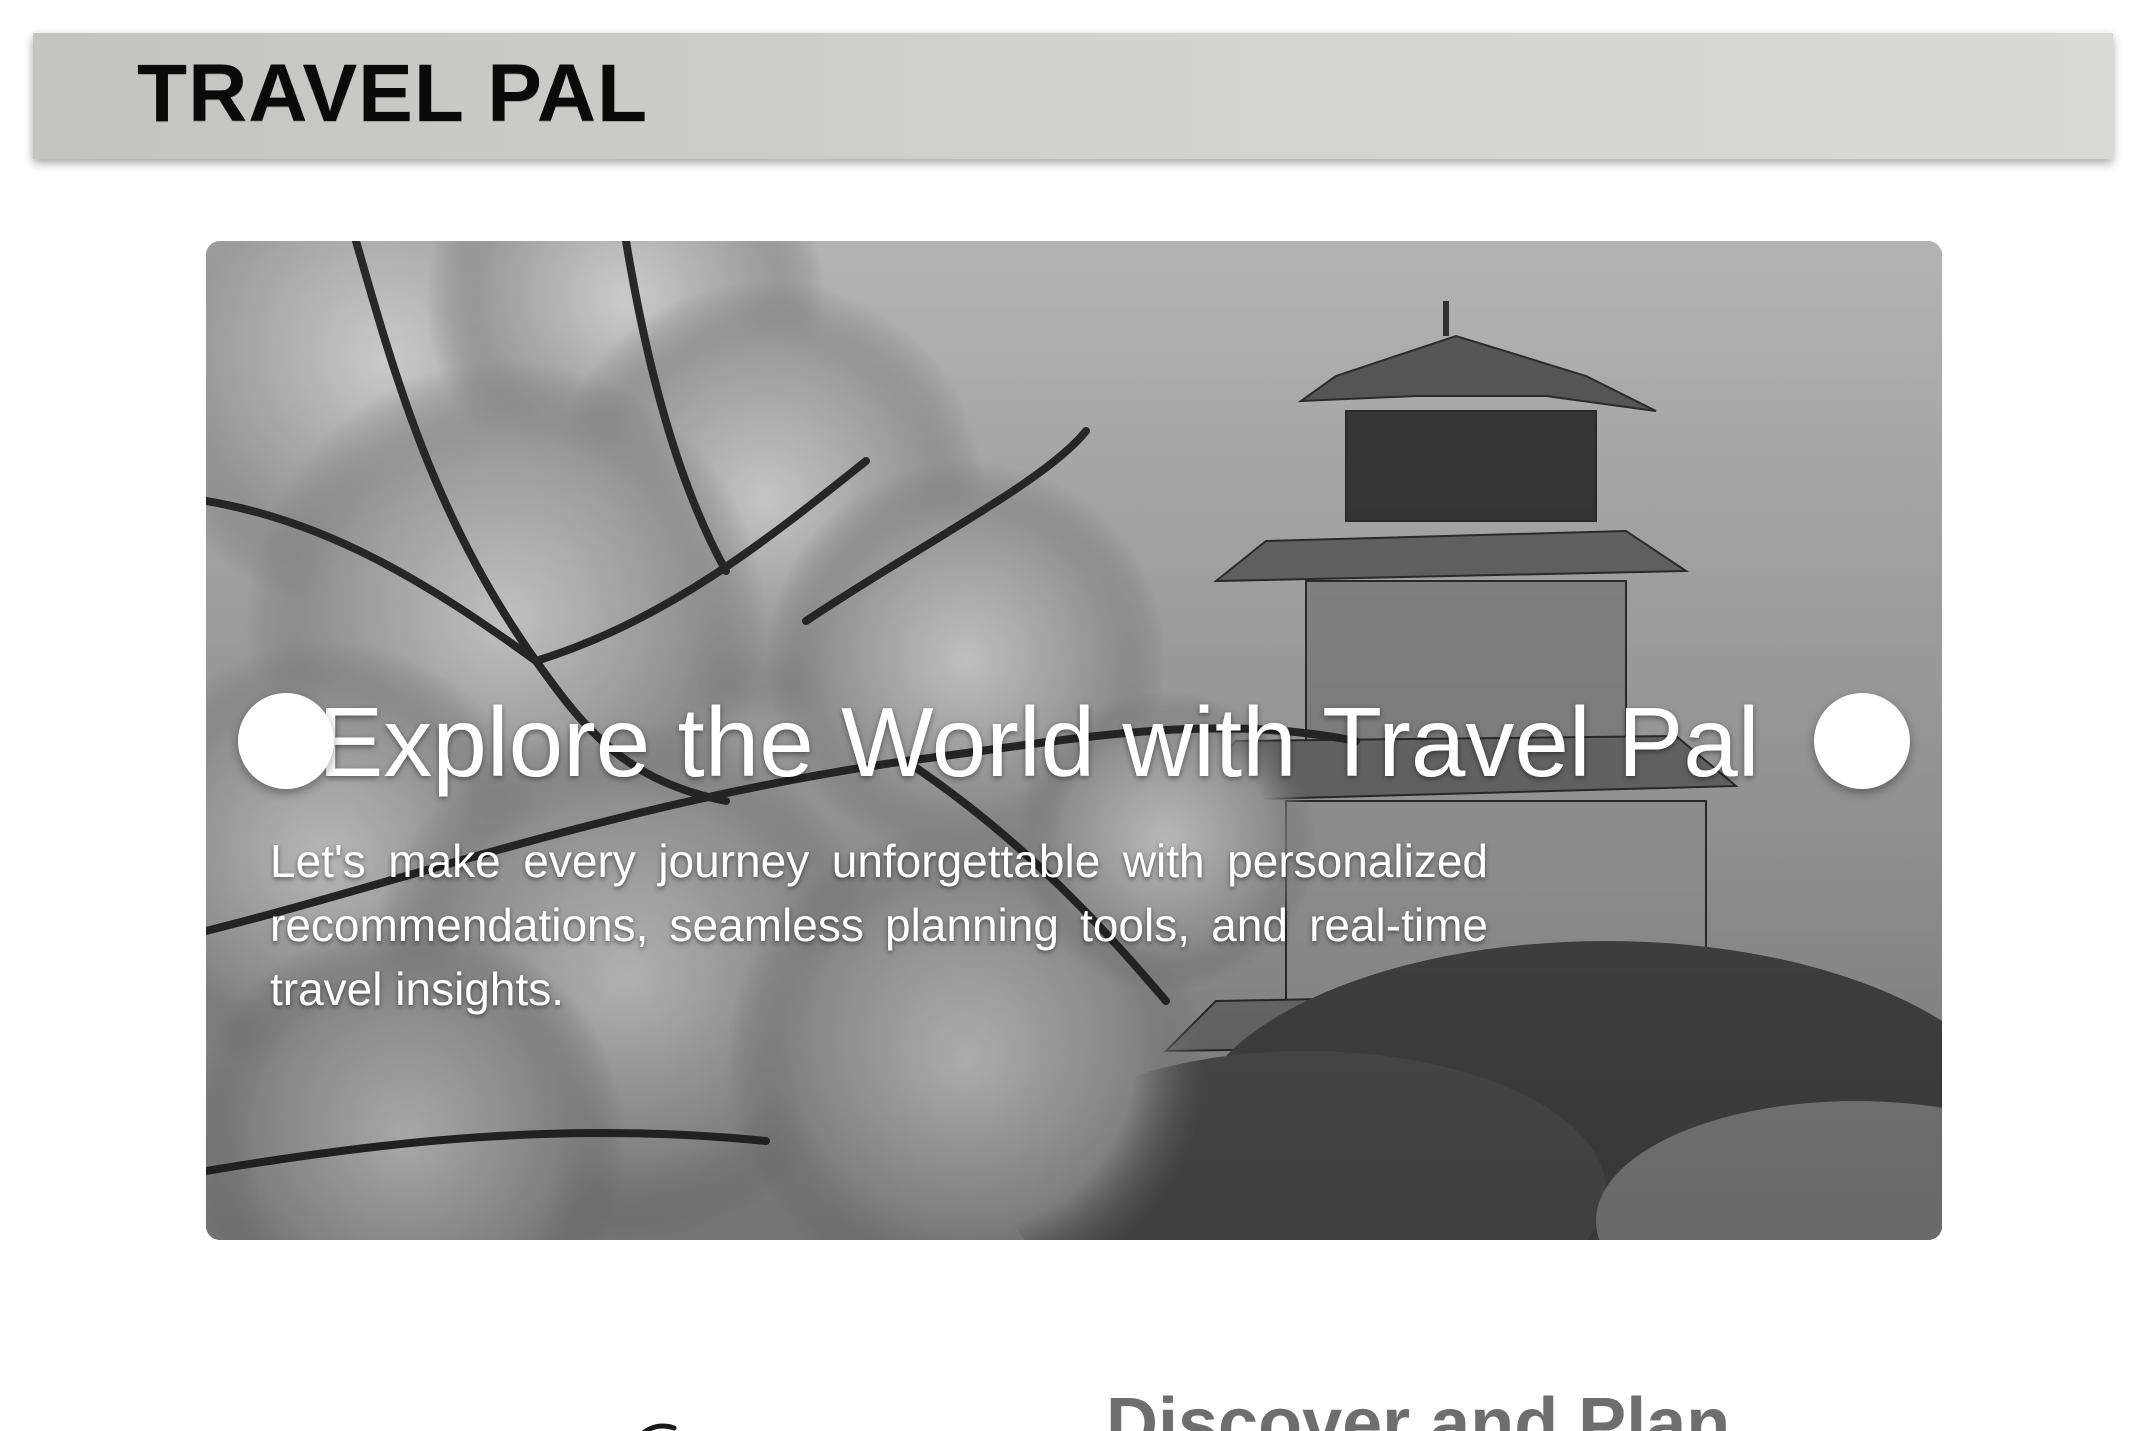 This screenshot has height=1431, width=2146. What do you see at coordinates (1039, 742) in the screenshot?
I see `hero-title: Explore the World with Travel Pal` at bounding box center [1039, 742].